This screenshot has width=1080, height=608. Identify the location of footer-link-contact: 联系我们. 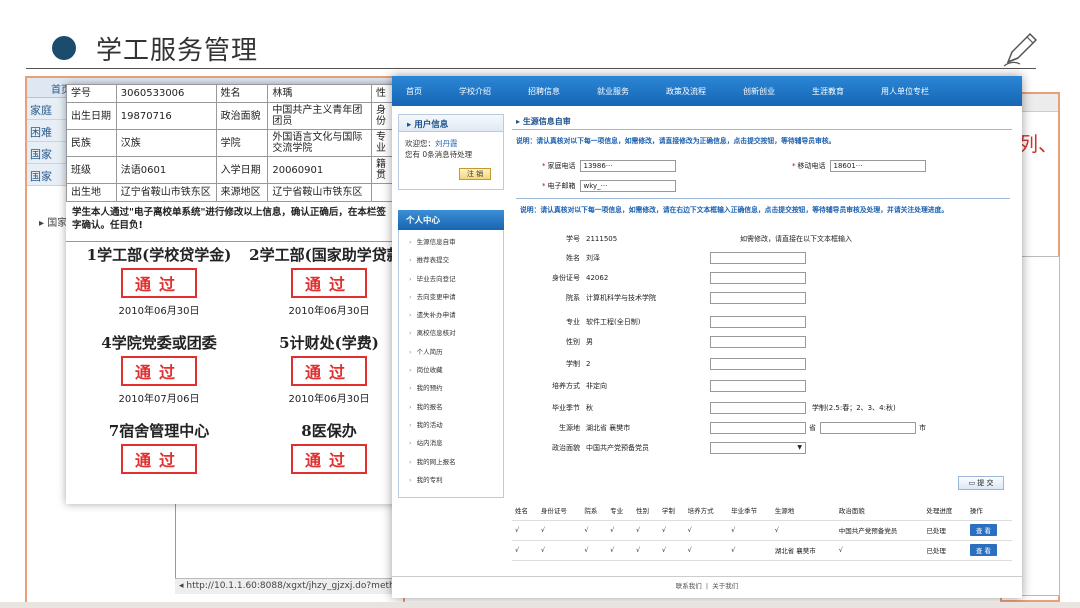
(689, 586).